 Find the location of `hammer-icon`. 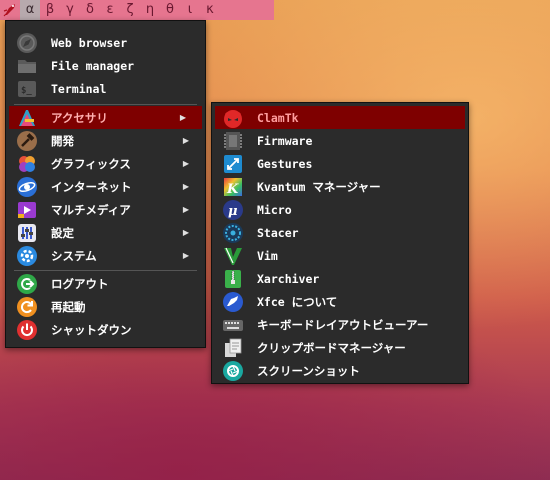

hammer-icon is located at coordinates (27, 141).